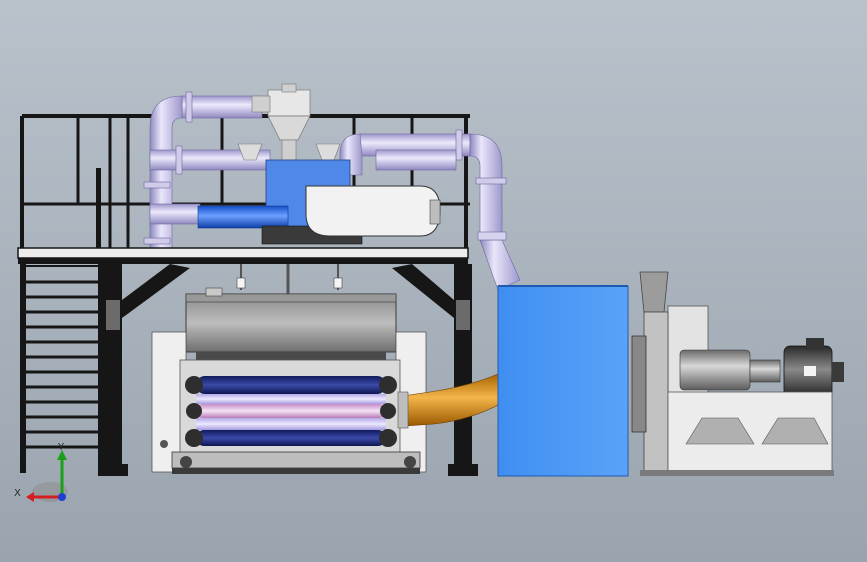  I want to click on spinning-die-head, so click(291, 323).